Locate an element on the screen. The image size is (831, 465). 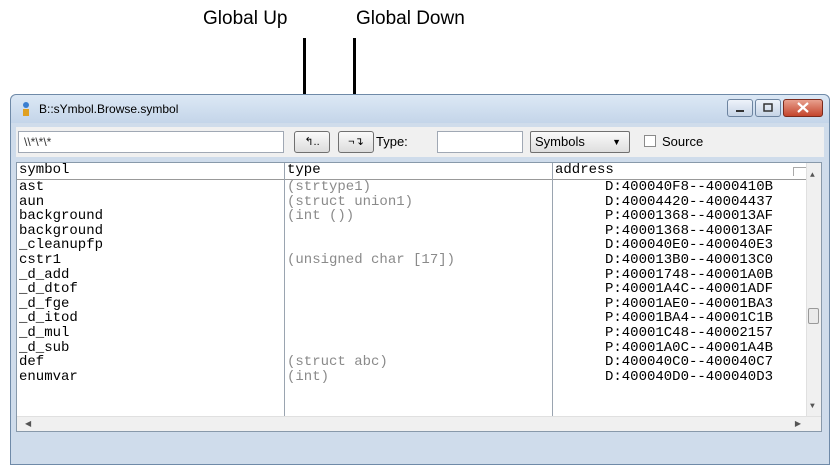
address-cell: D:400040C0--400040C7 is located at coordinates (688, 362).